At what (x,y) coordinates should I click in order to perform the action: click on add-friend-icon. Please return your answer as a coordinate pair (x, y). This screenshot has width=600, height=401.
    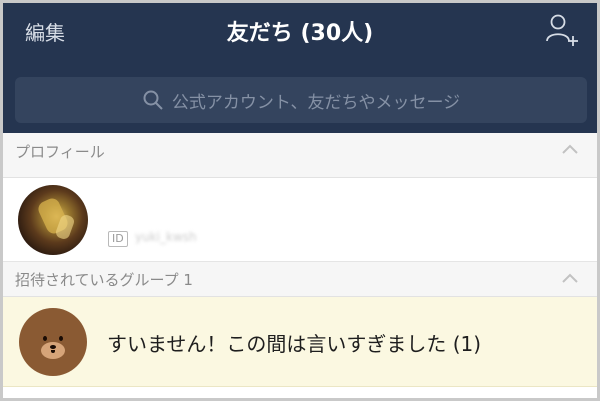
    Looking at the image, I should click on (562, 30).